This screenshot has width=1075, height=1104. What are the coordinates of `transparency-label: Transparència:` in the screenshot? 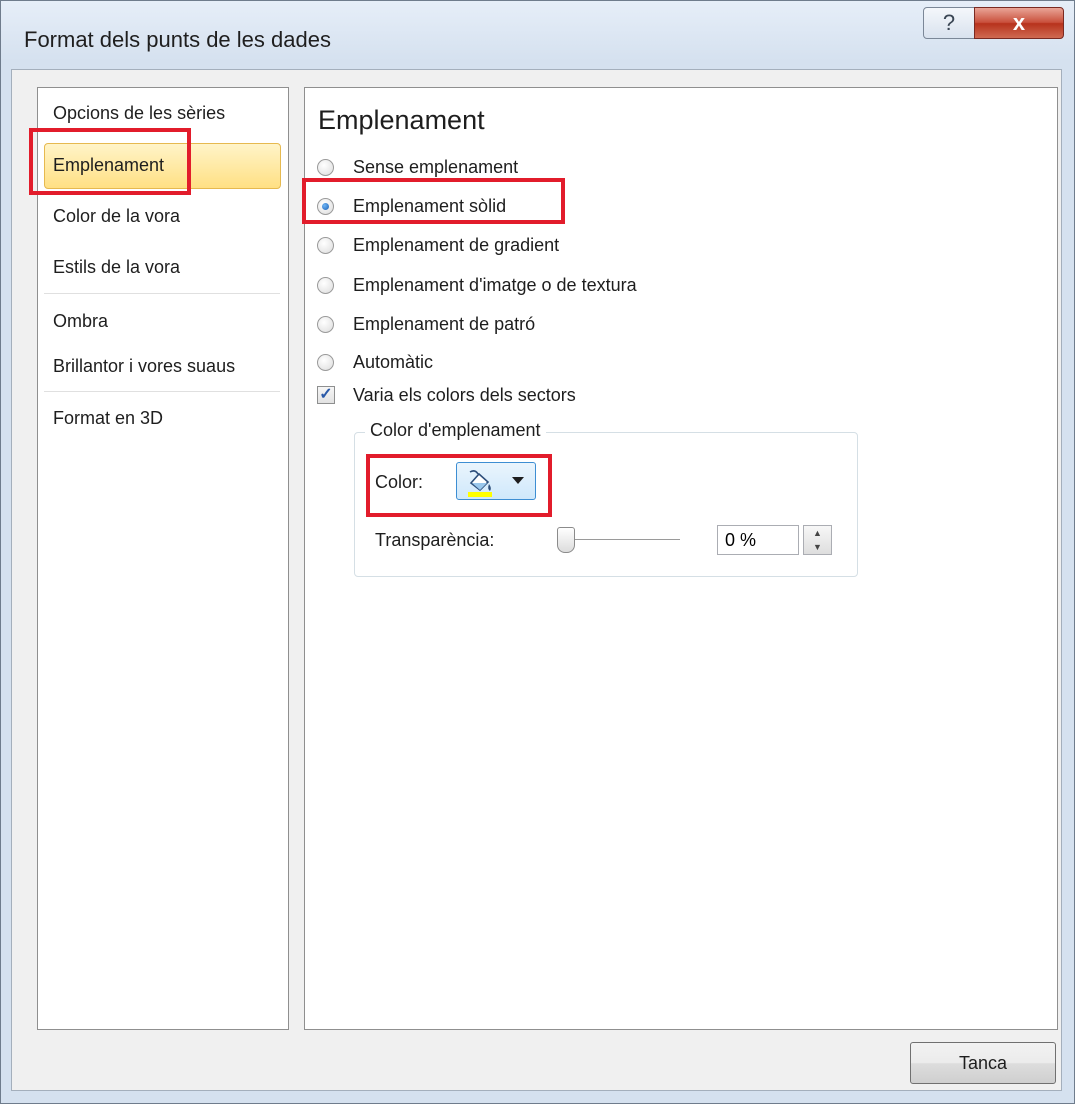 It's located at (435, 540).